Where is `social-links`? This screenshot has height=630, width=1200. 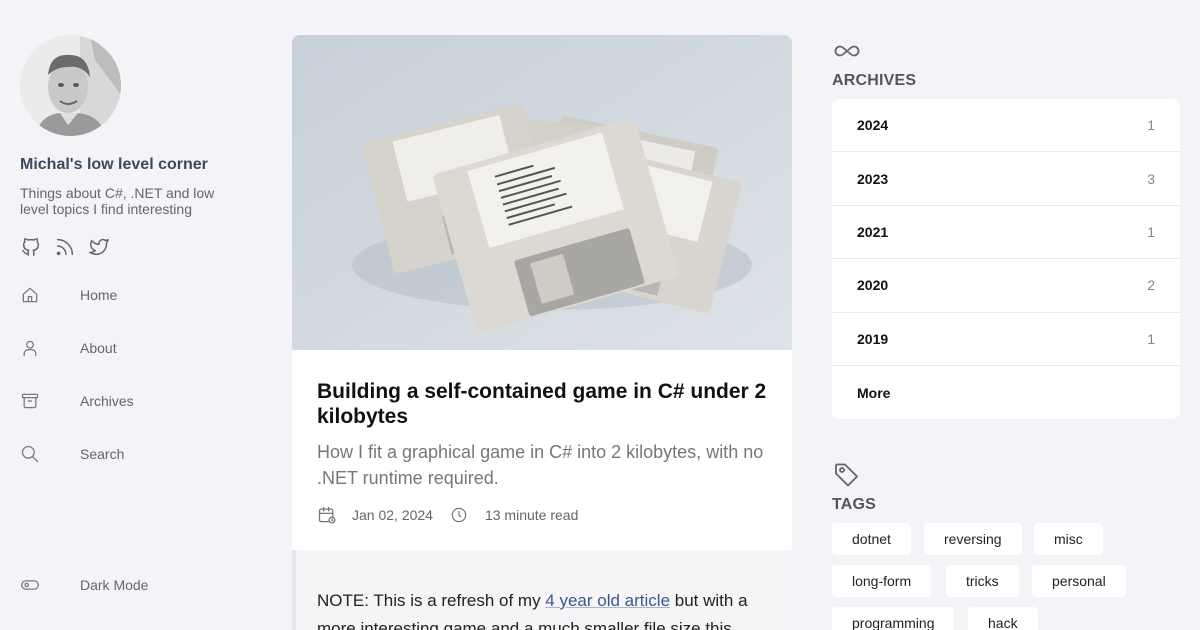 social-links is located at coordinates (65, 247).